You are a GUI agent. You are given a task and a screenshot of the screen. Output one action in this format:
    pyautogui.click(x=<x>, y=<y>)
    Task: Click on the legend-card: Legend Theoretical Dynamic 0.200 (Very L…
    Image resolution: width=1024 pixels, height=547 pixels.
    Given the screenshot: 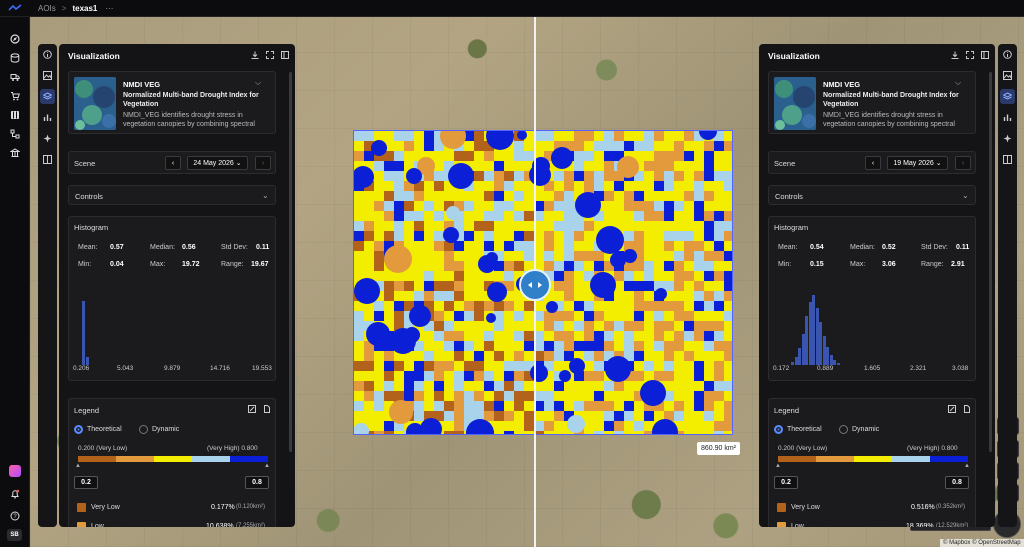 What is the action you would take?
    pyautogui.click(x=172, y=462)
    